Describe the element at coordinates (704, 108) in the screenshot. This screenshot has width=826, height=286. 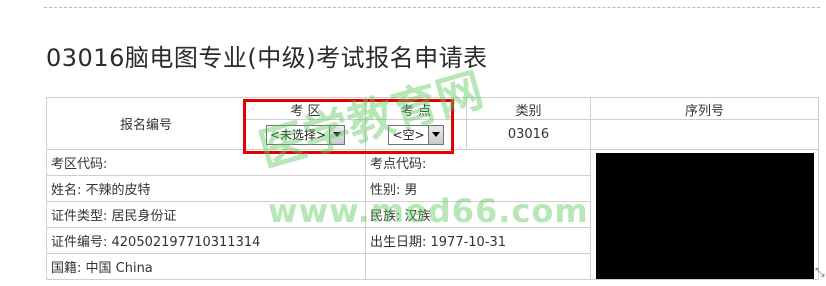
I see `serial-number-header: 序列号` at that location.